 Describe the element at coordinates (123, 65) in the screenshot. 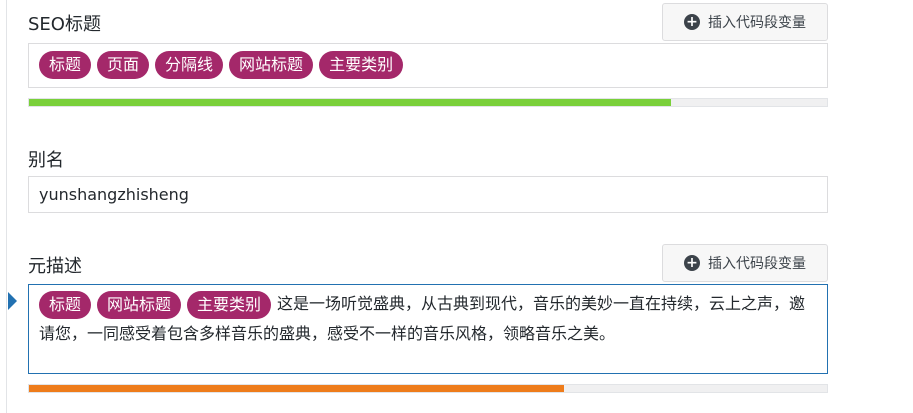

I see `tag-pill: 页面` at that location.